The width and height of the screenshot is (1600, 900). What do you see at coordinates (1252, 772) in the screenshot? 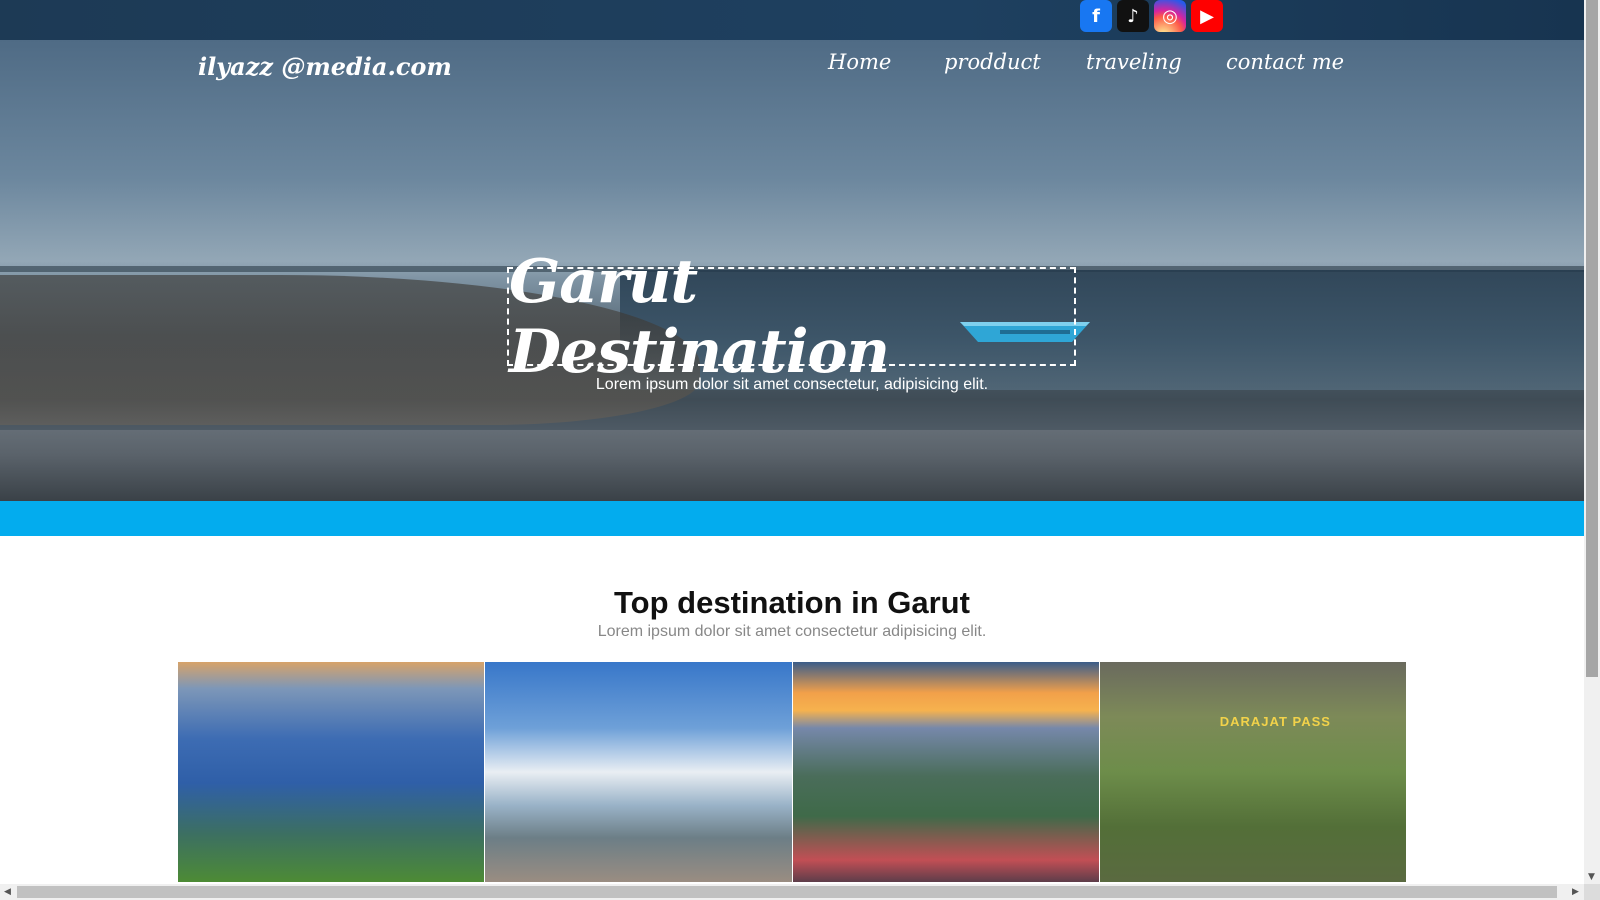
I see `destination-tile-darajat: DARAJAT PASS` at bounding box center [1252, 772].